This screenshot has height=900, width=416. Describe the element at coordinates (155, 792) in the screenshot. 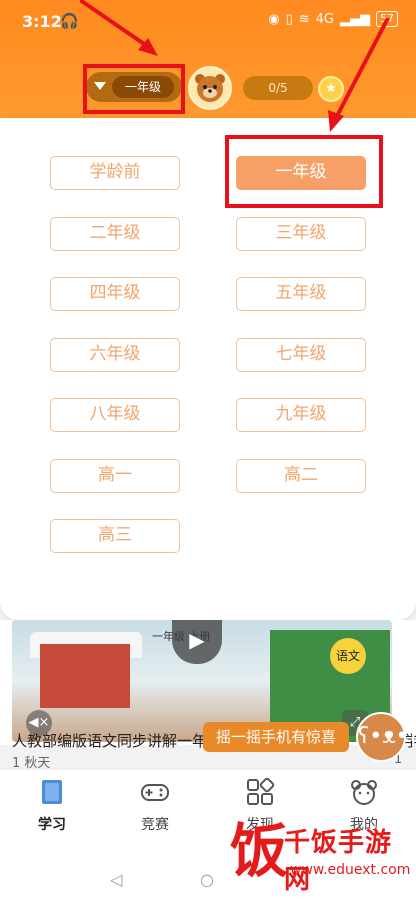

I see `gamepad-icon` at that location.